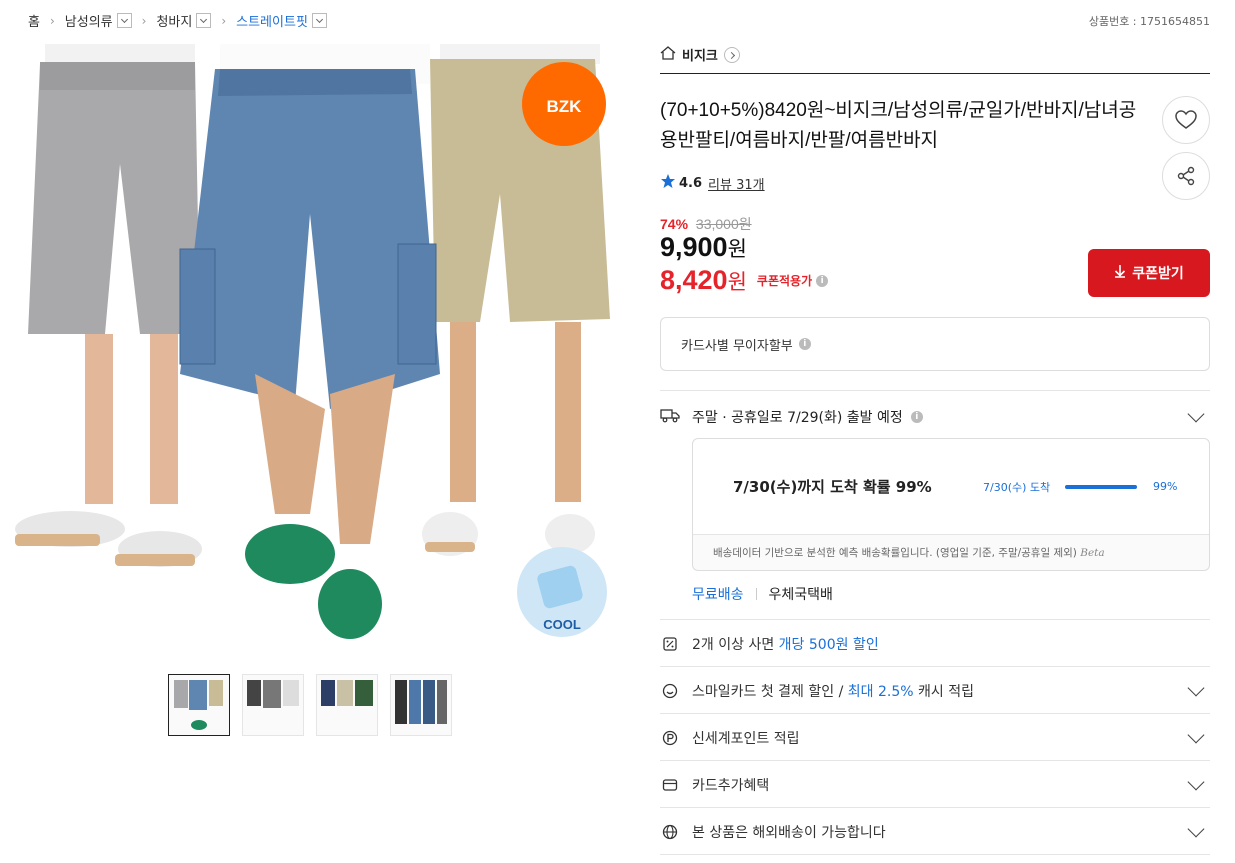  I want to click on share-button, so click(1186, 176).